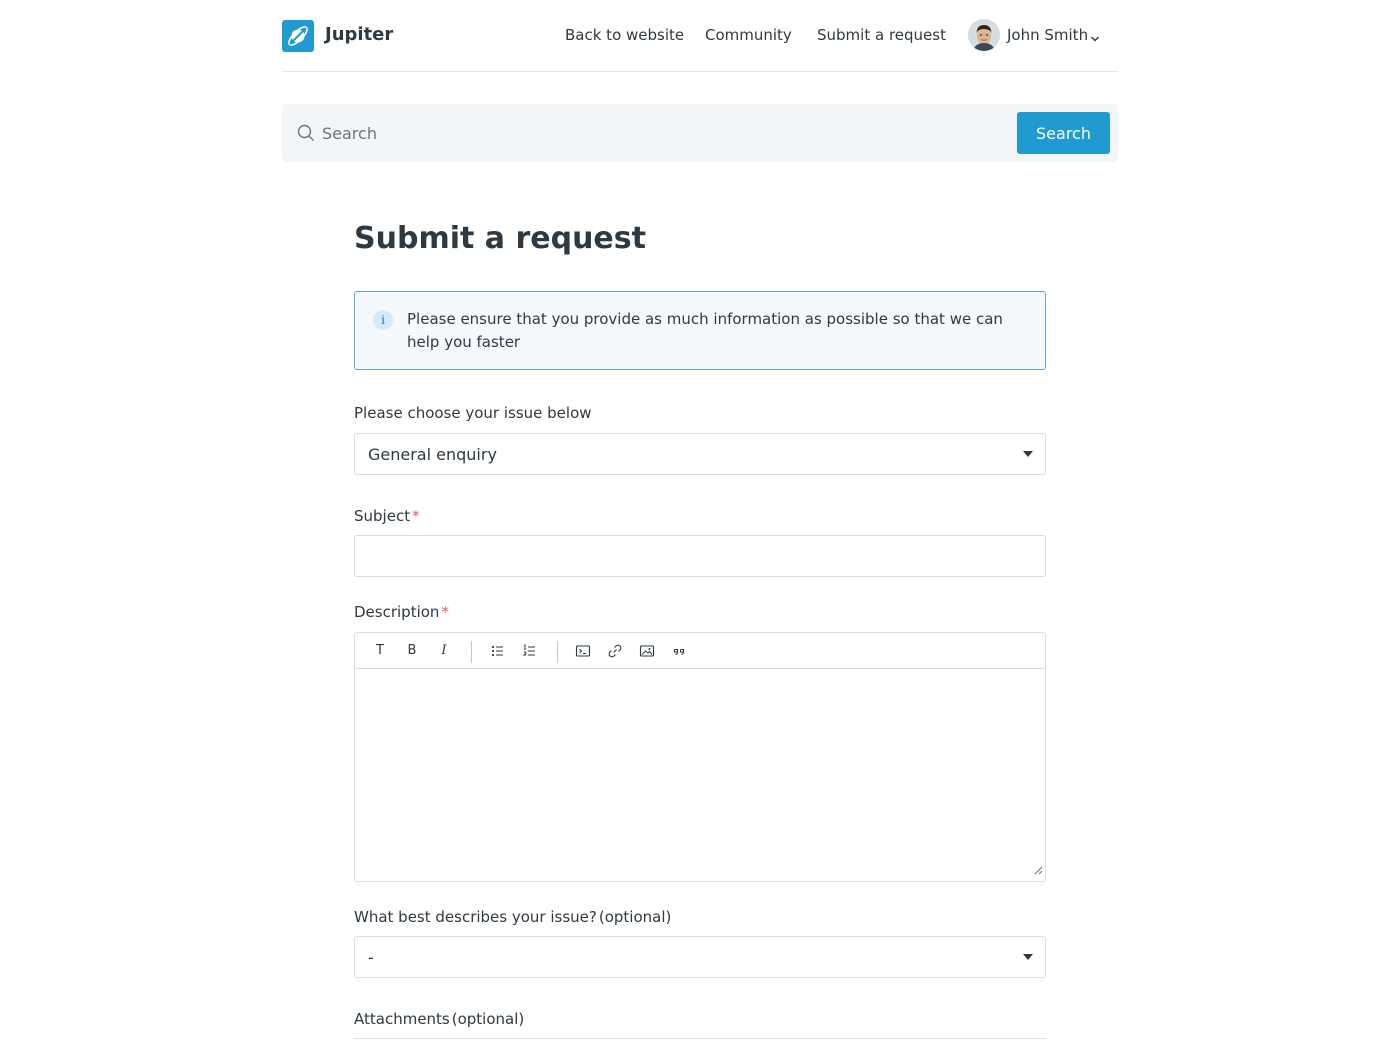 The image size is (1400, 1040). What do you see at coordinates (881, 35) in the screenshot?
I see `nav-submit-request: Submit a request` at bounding box center [881, 35].